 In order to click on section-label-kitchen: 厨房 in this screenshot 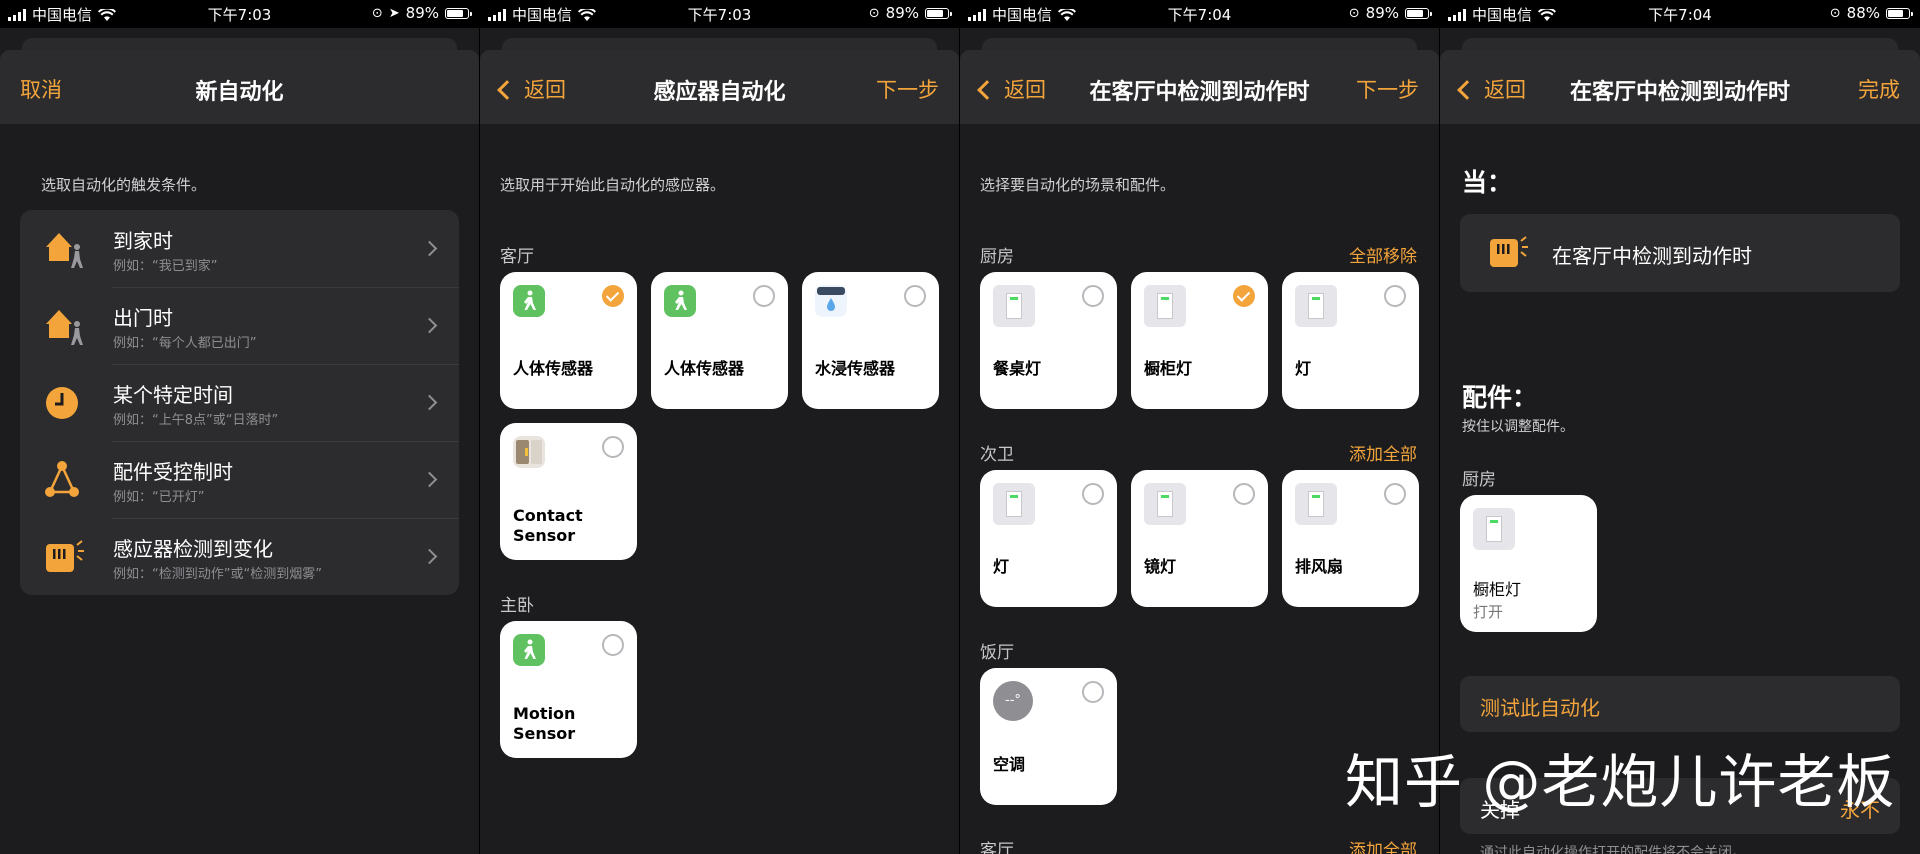, I will do `click(997, 257)`.